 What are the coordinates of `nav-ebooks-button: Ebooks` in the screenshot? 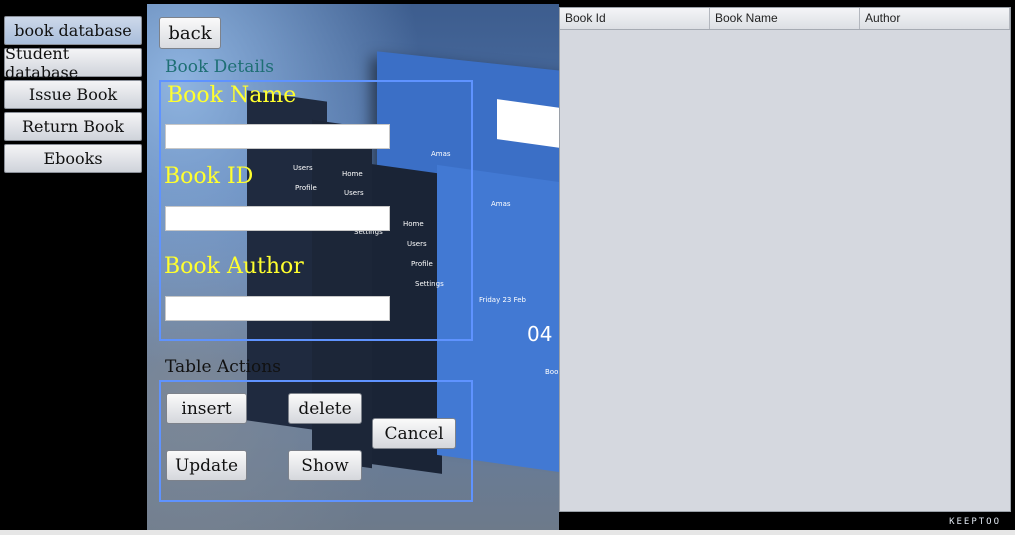 It's located at (73, 158).